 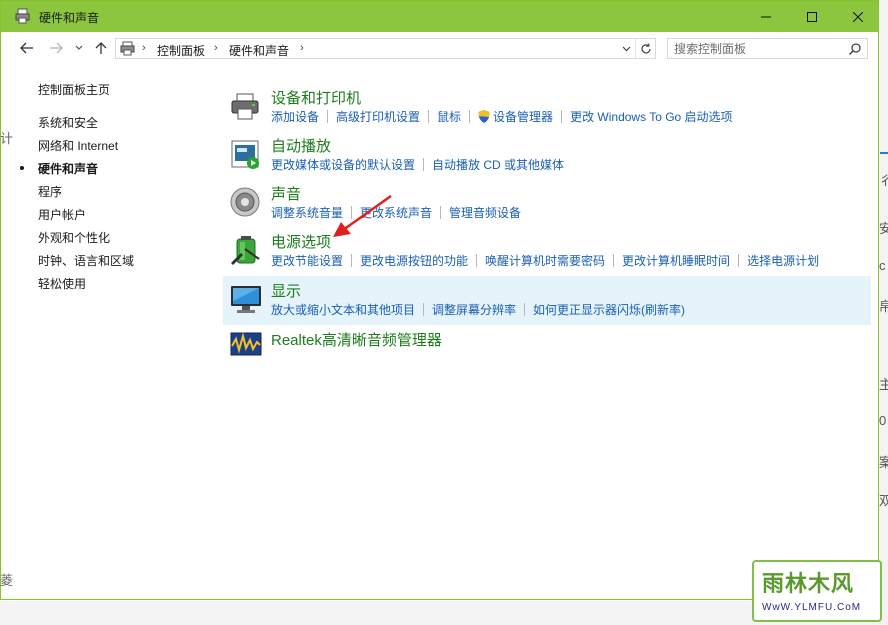 I want to click on category-title: 自动播放, so click(x=301, y=145).